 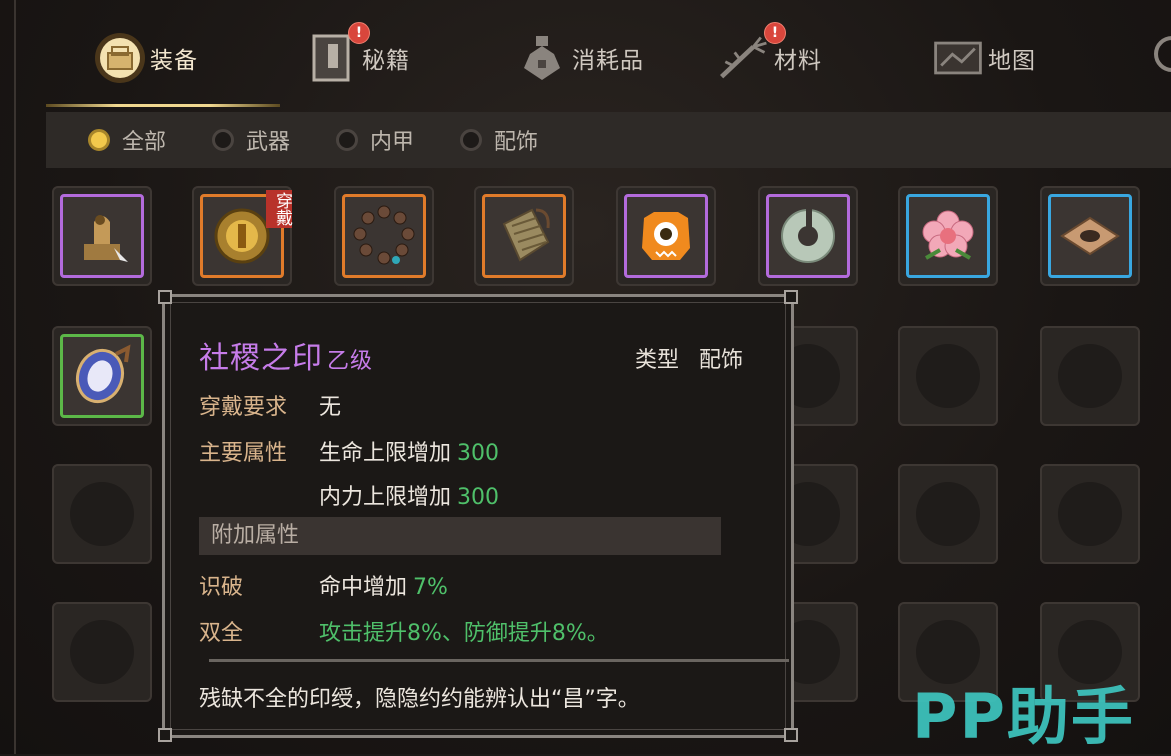 I want to click on jade-ring-icon, so click(x=808, y=236).